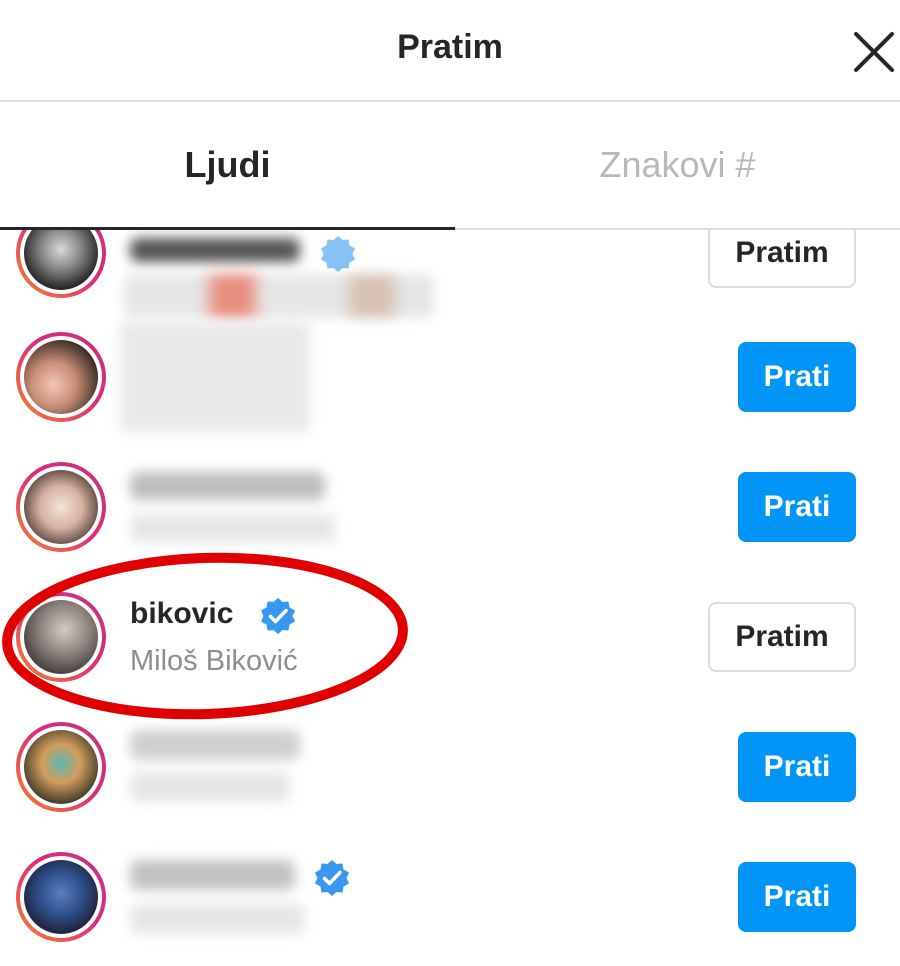  I want to click on list-item: bikovic Miloš Biković Pratim, so click(450, 637).